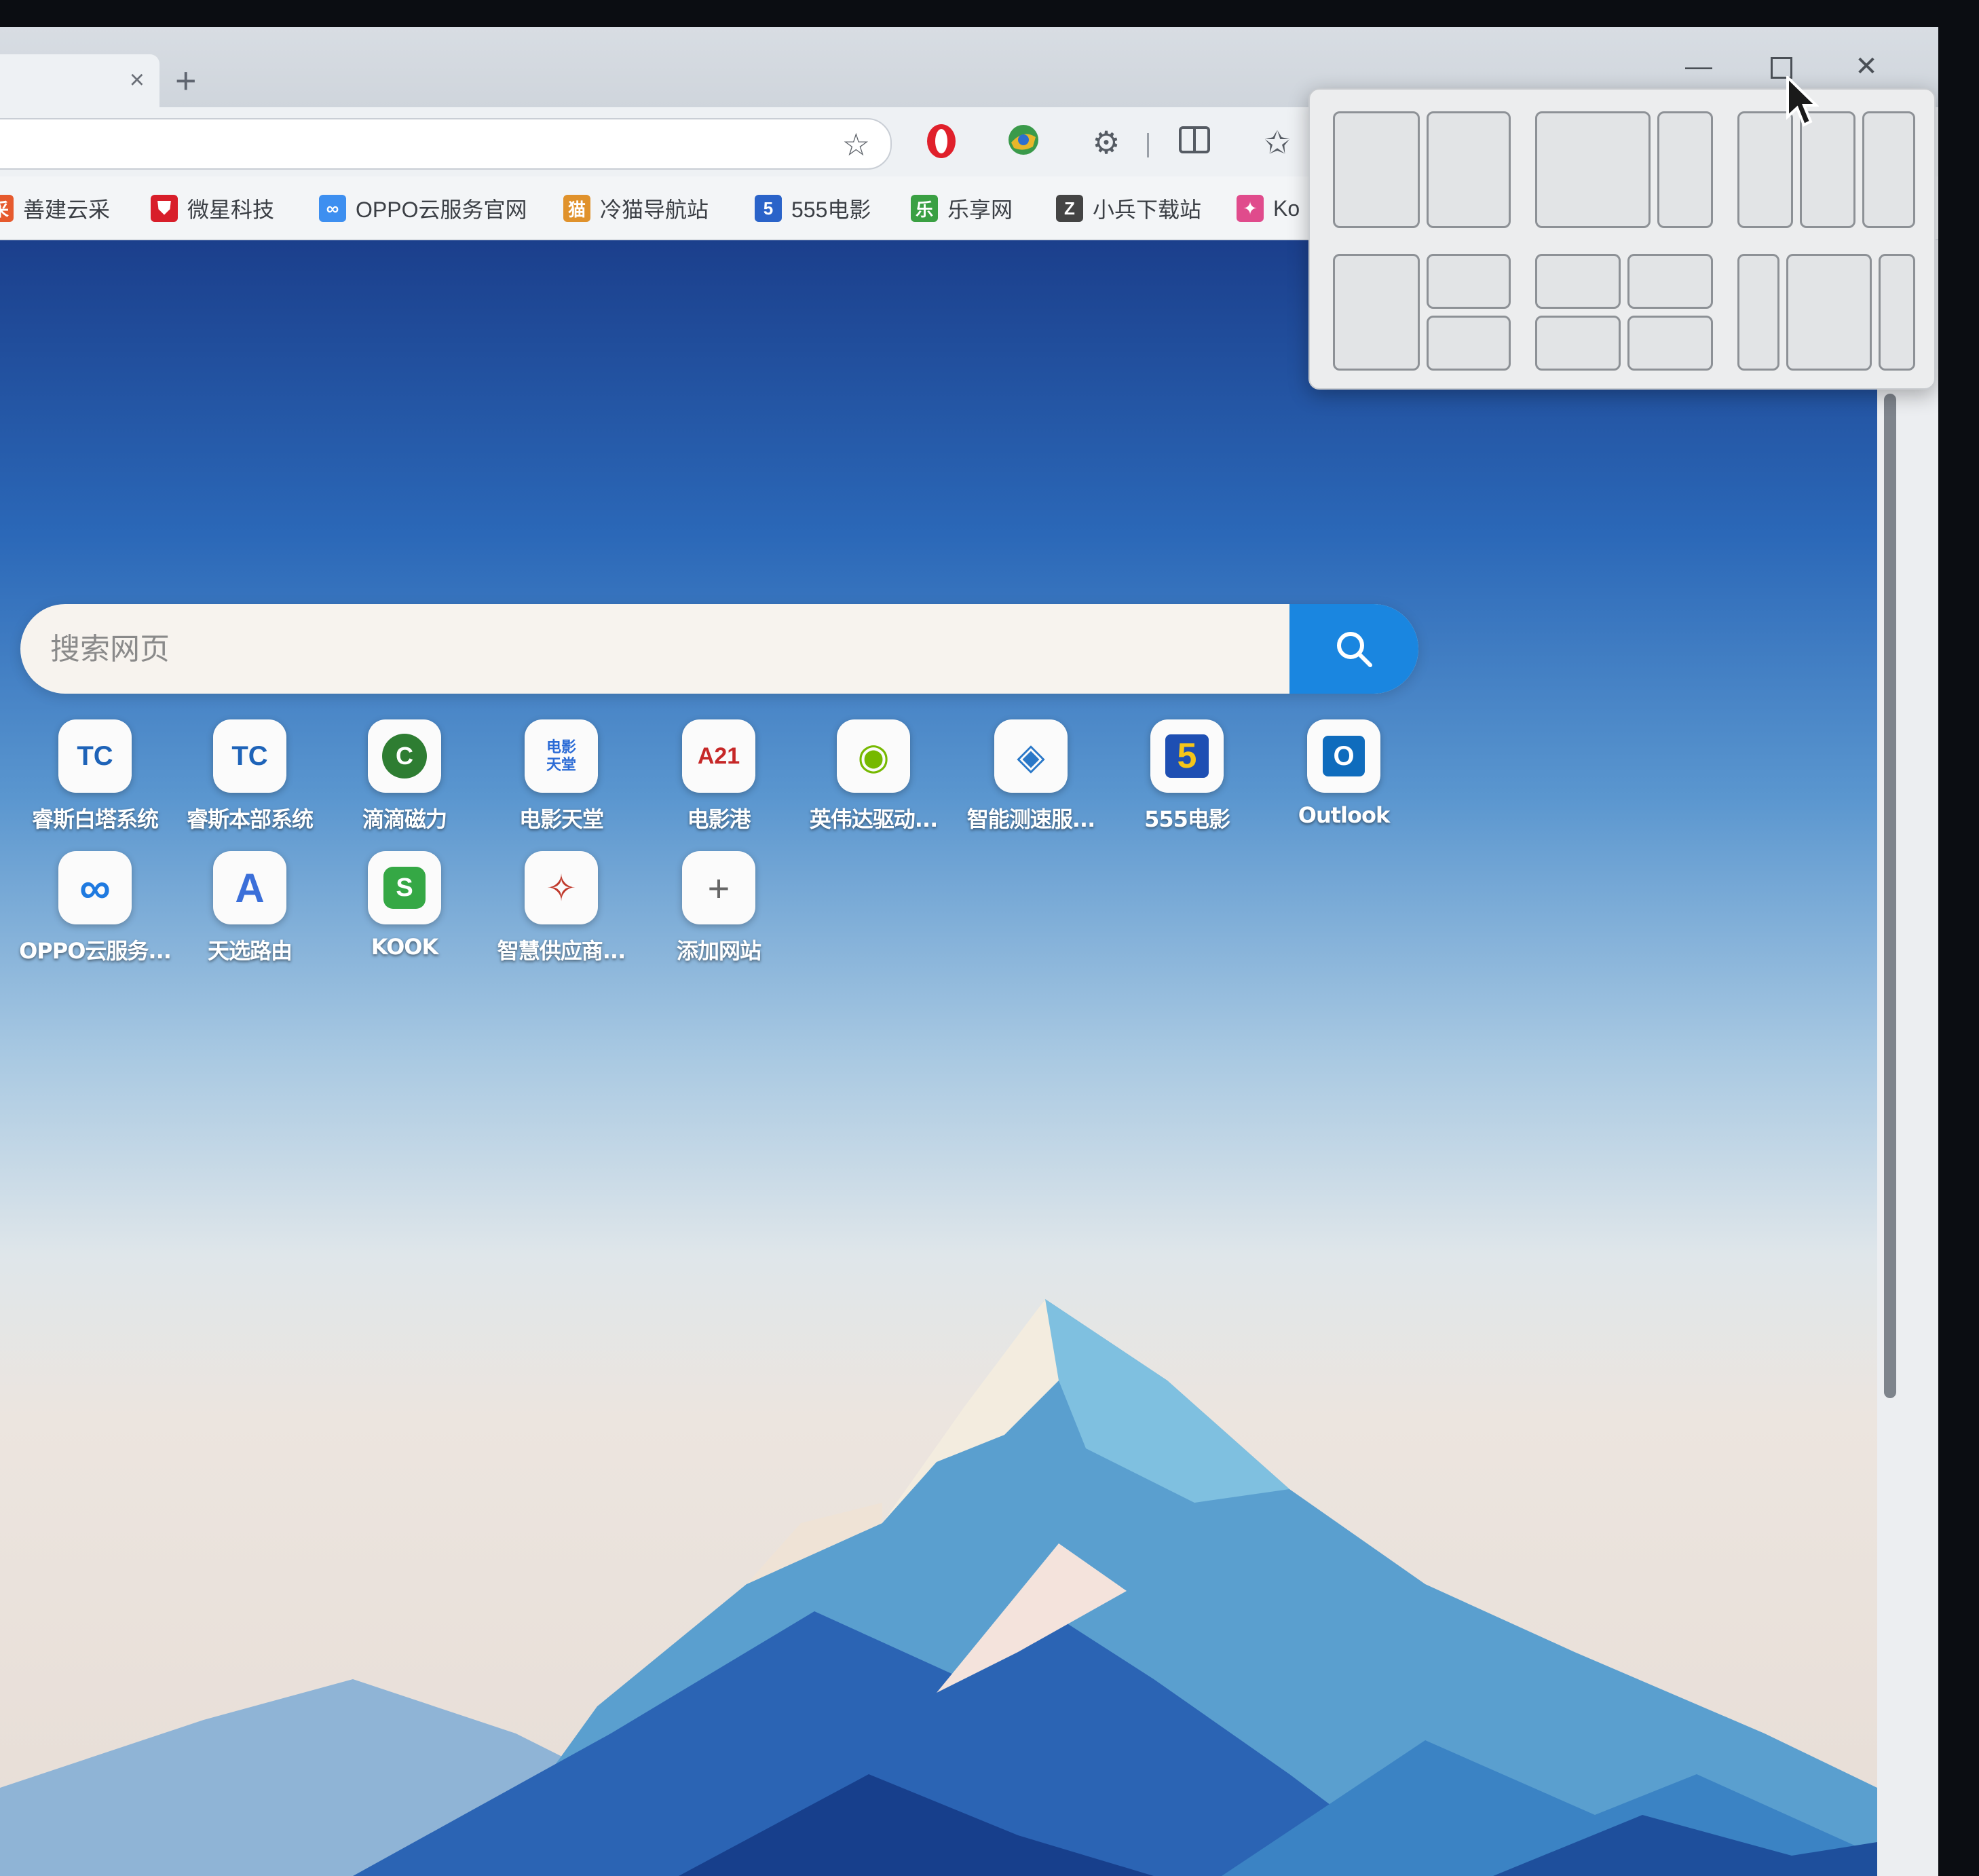 Image resolution: width=1979 pixels, height=1876 pixels. I want to click on tile-glyph: 电影天堂, so click(561, 755).